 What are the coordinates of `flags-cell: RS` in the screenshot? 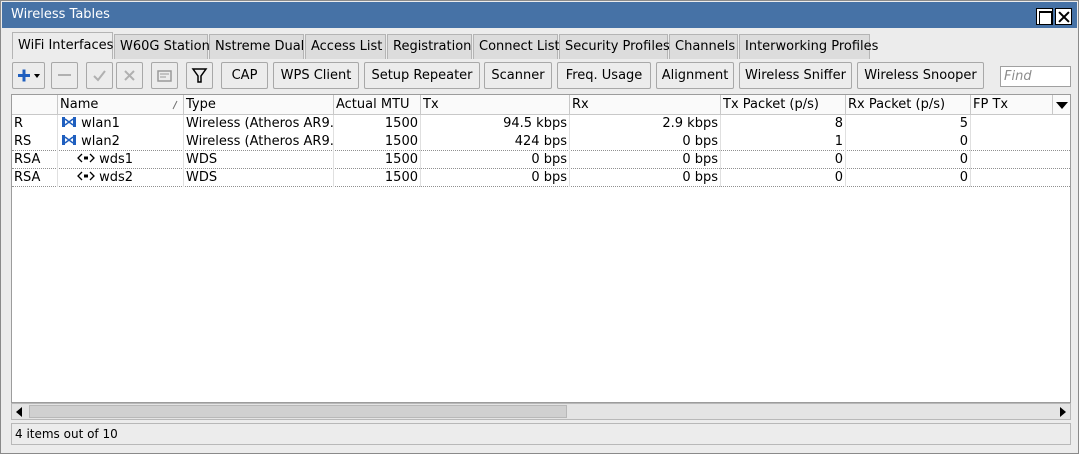 It's located at (35, 142).